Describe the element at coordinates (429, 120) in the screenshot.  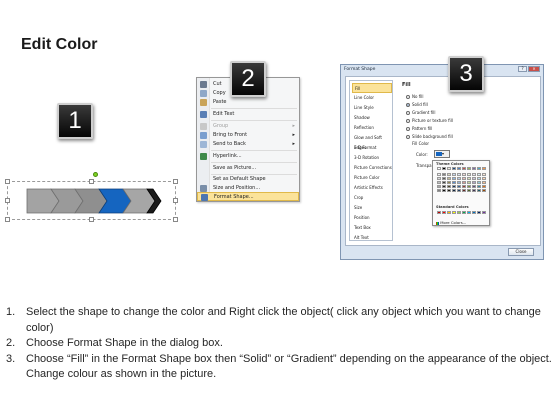
I see `radio-picture-fill: Picture or texture fill` at that location.